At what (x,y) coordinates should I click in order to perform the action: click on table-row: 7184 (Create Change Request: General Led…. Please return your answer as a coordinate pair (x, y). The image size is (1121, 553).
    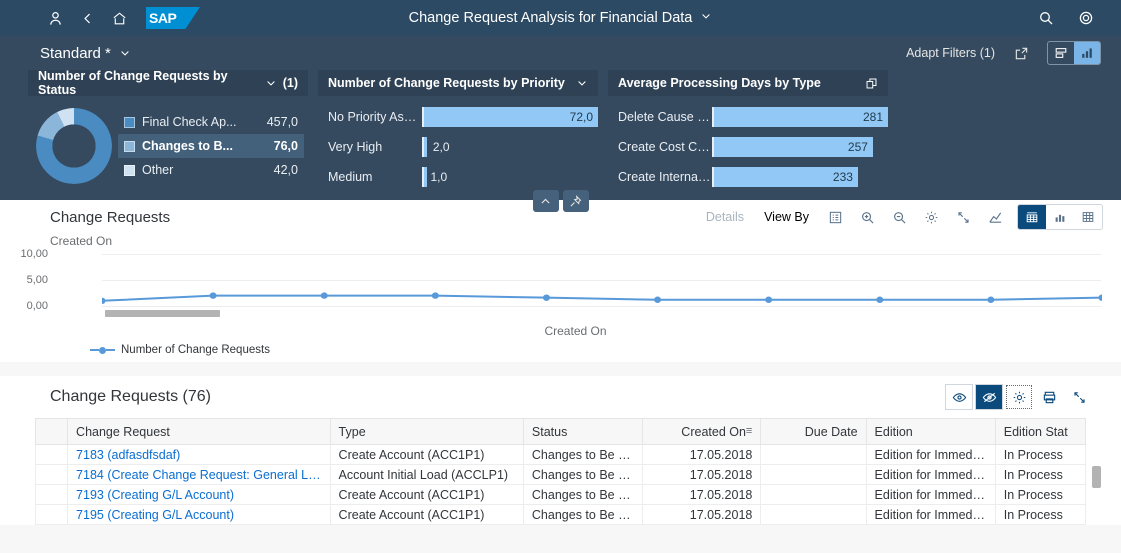
    Looking at the image, I should click on (560, 474).